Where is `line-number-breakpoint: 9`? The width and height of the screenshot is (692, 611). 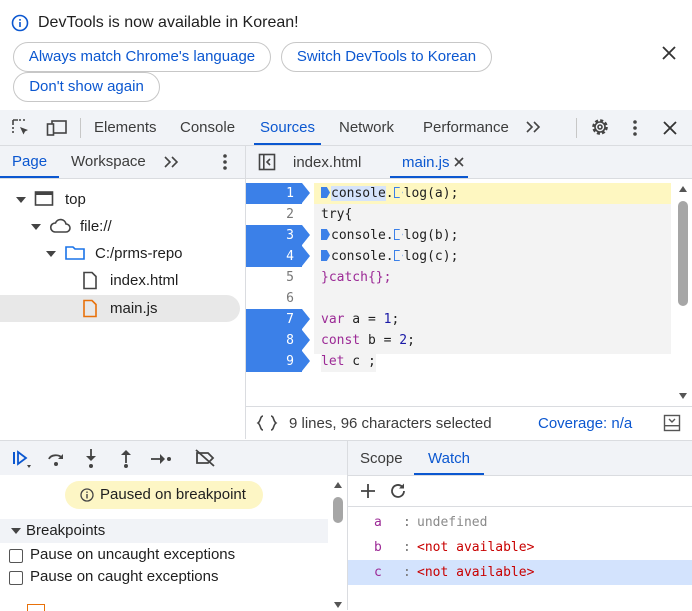
line-number-breakpoint: 9 is located at coordinates (278, 361).